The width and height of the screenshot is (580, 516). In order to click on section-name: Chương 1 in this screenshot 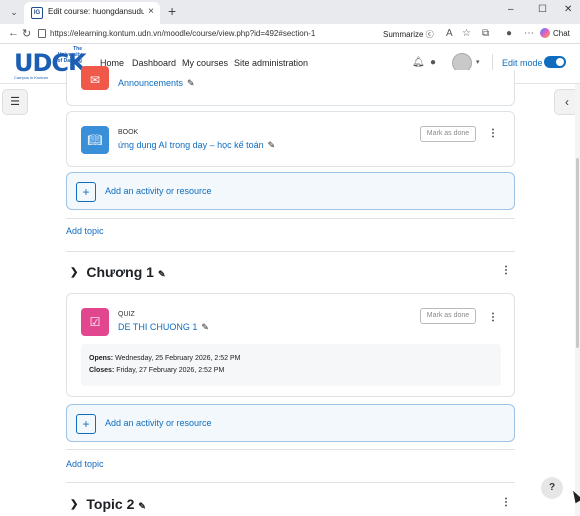, I will do `click(120, 272)`.